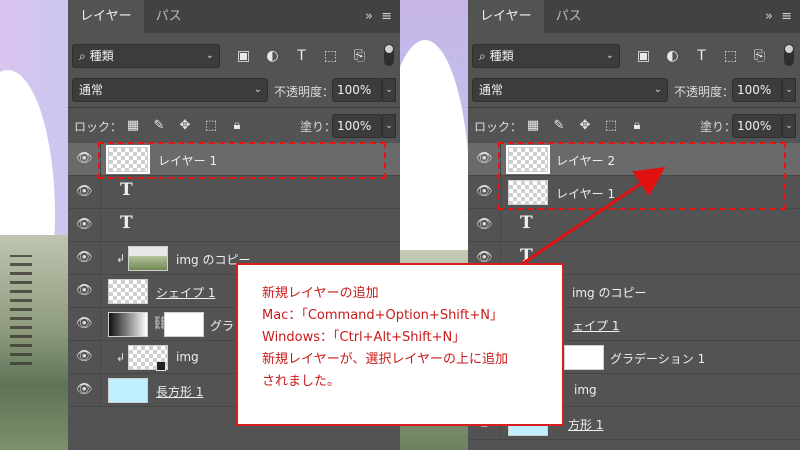 Image resolution: width=800 pixels, height=450 pixels. What do you see at coordinates (658, 359) in the screenshot?
I see `layer-name: グラデーション 1` at bounding box center [658, 359].